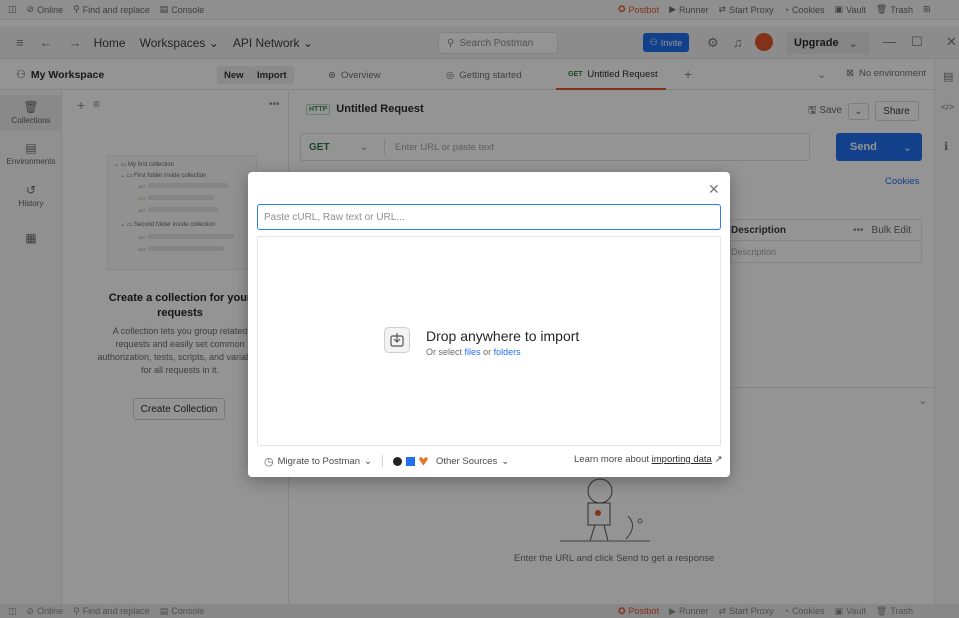 The height and width of the screenshot is (618, 959). I want to click on footer-divider, so click(382, 461).